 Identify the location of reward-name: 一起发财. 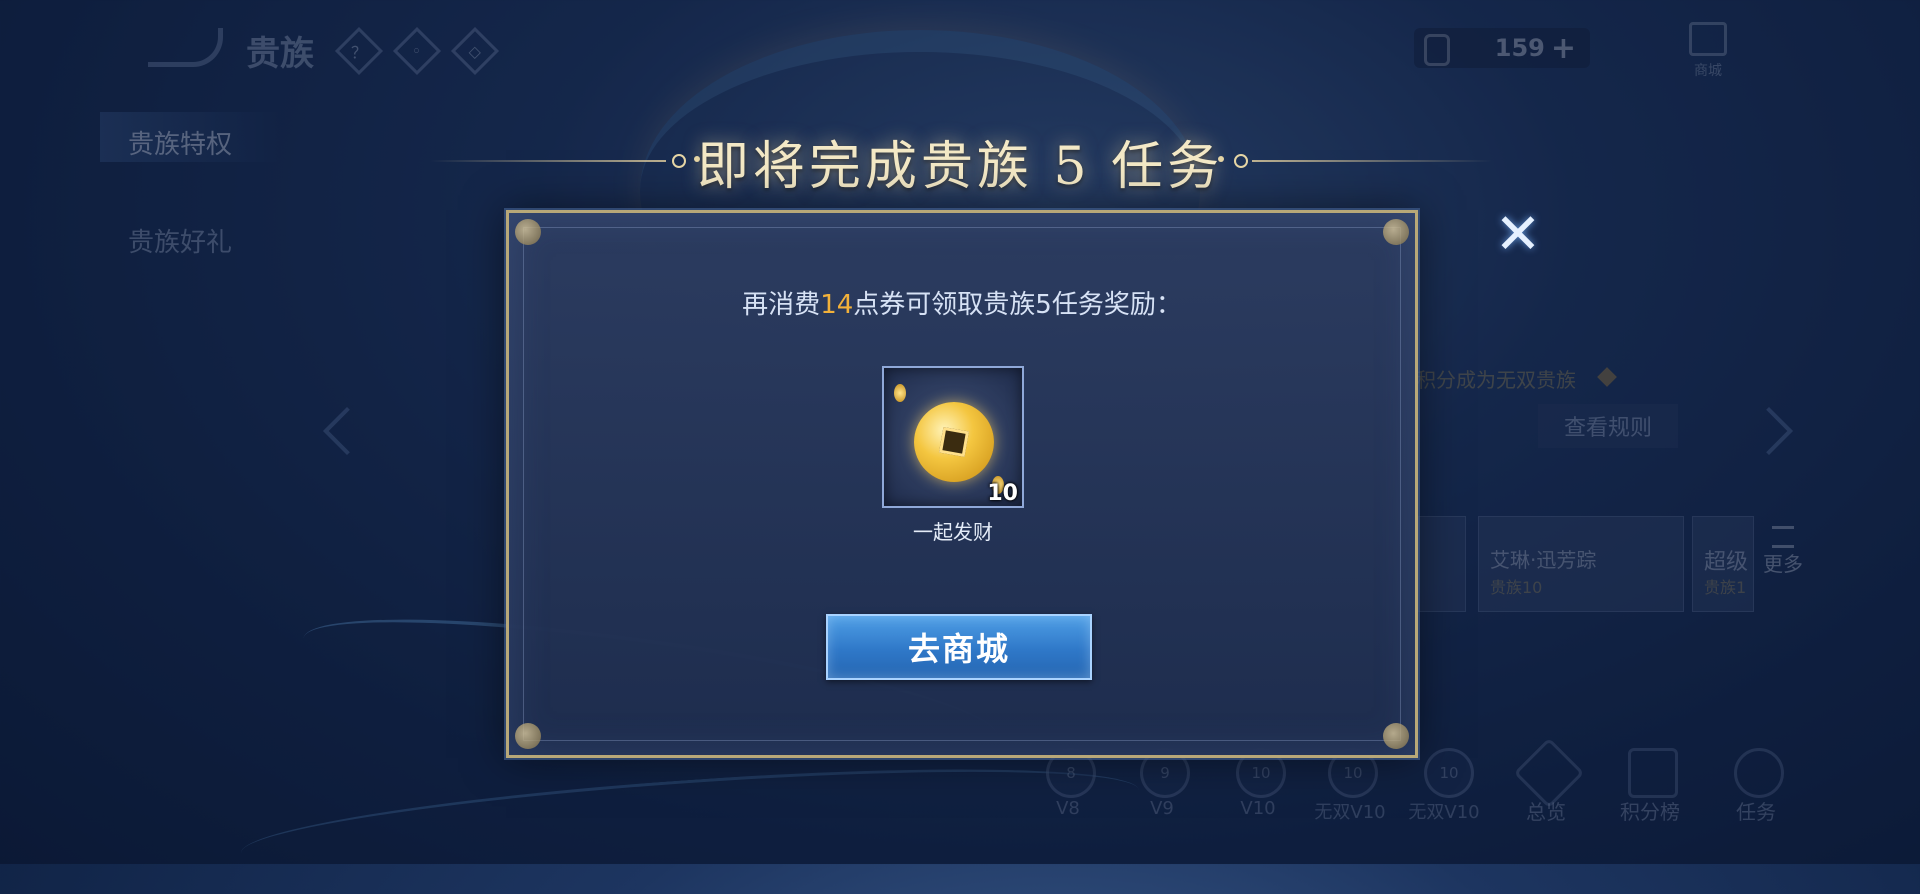
(953, 532).